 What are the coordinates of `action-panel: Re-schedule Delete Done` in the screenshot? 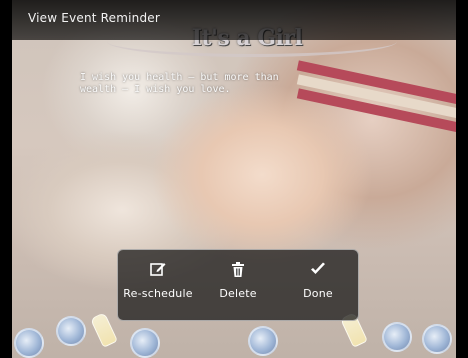 It's located at (238, 285).